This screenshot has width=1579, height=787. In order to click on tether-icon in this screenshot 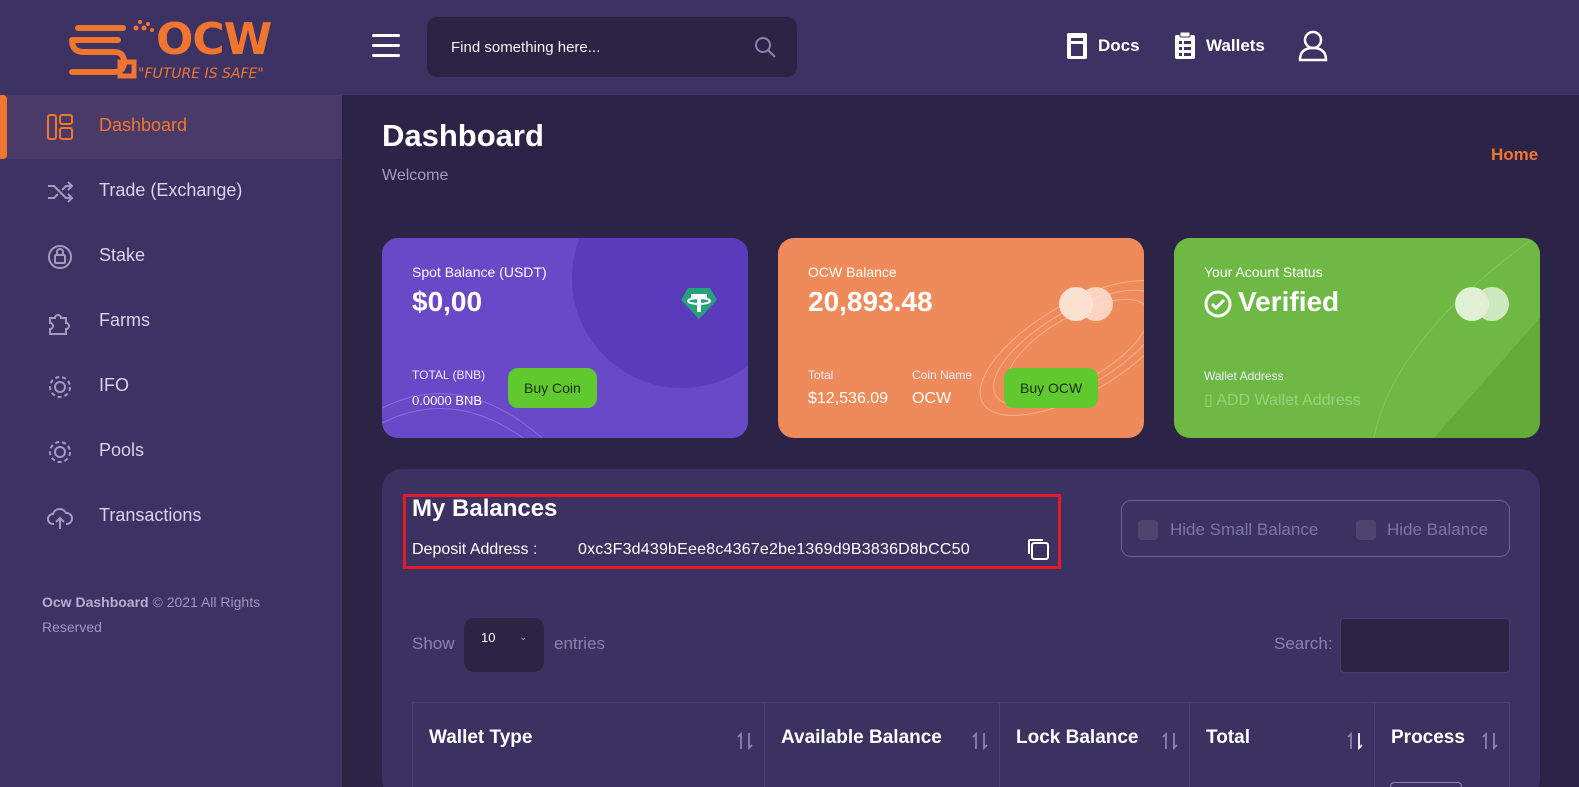, I will do `click(699, 303)`.